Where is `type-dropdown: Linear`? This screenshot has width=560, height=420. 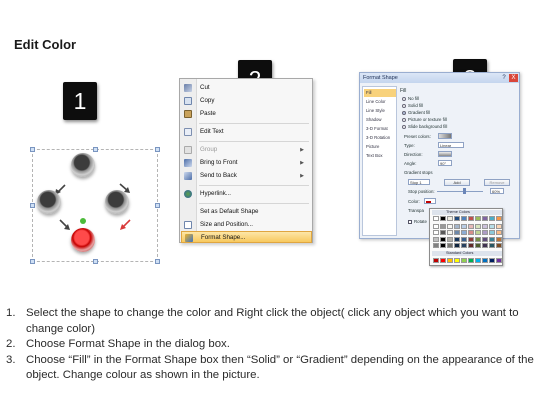 type-dropdown: Linear is located at coordinates (451, 145).